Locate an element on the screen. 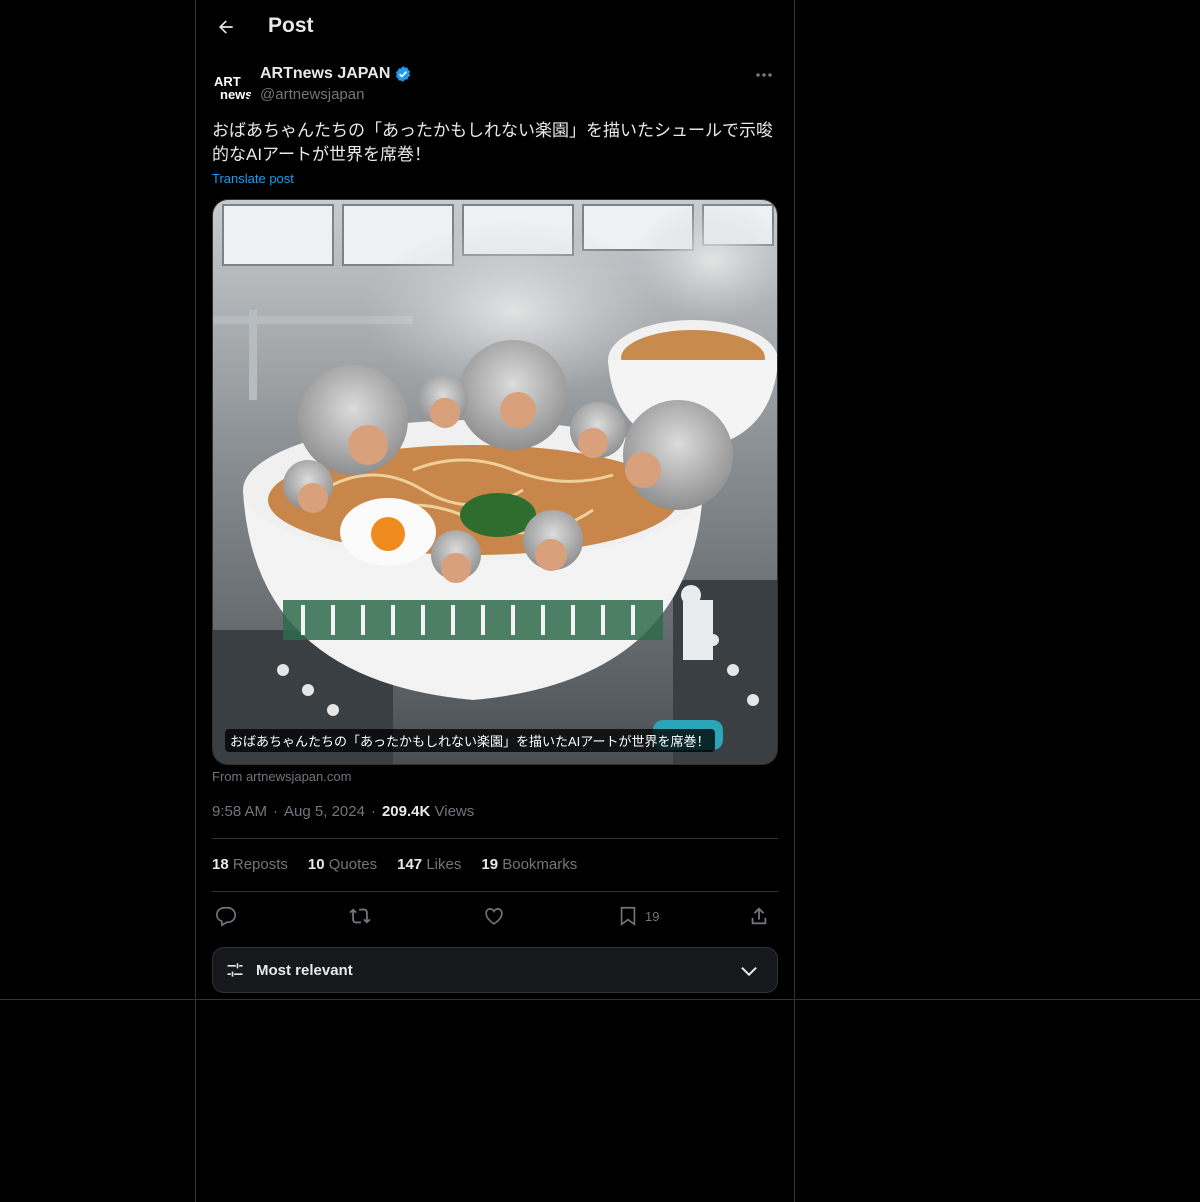  post-time: 9:58 AM is located at coordinates (239, 811).